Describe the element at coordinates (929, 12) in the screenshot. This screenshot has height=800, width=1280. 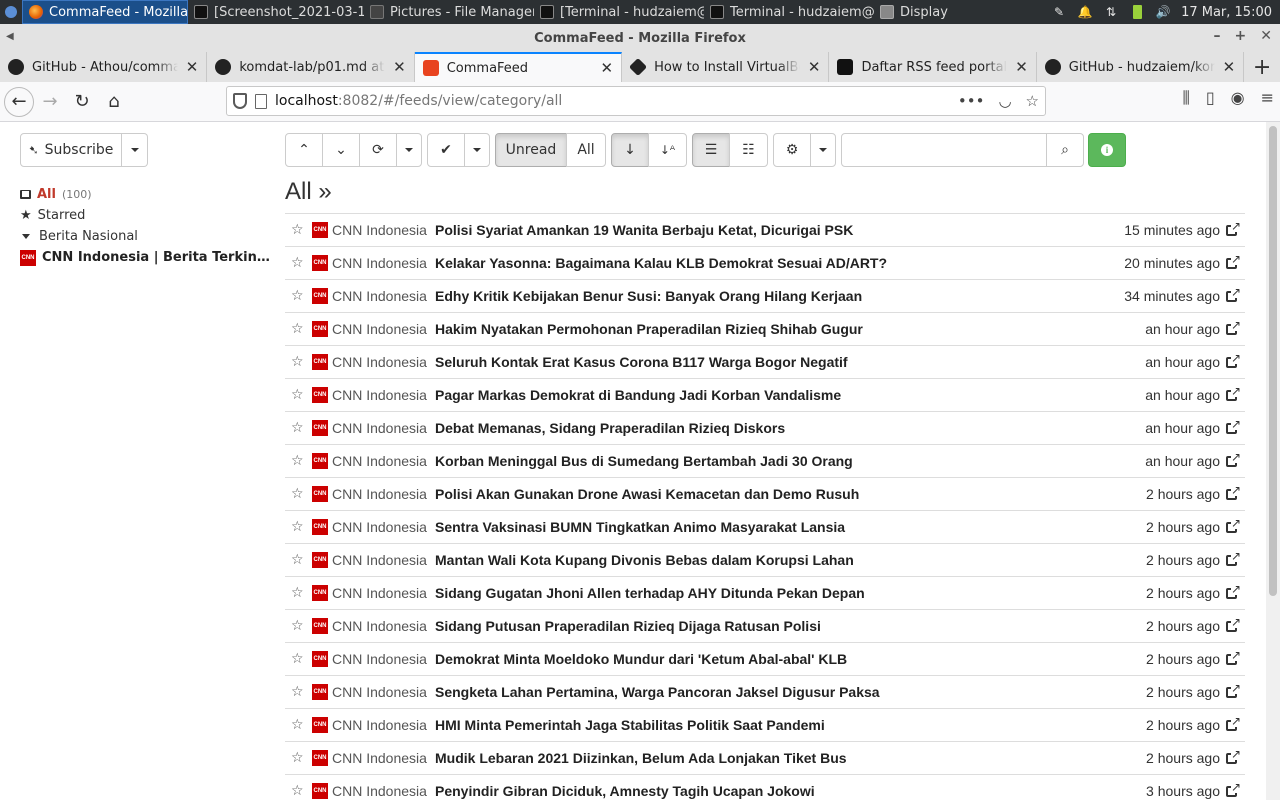
I see `taskbar-task-display: Display` at that location.